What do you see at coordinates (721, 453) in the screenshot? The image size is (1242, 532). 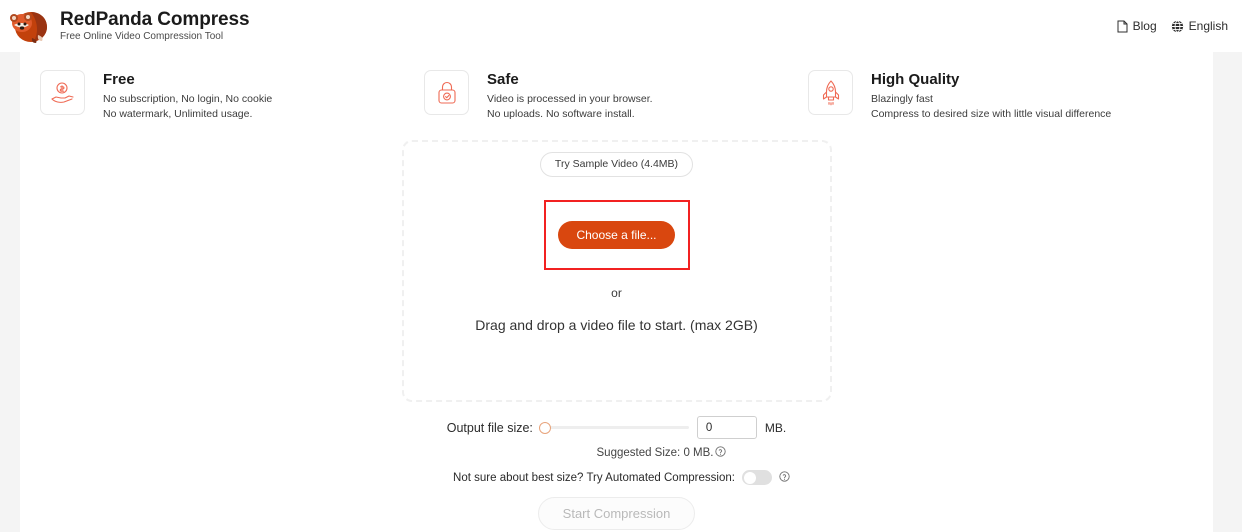 I see `suggested-size-help-icon` at bounding box center [721, 453].